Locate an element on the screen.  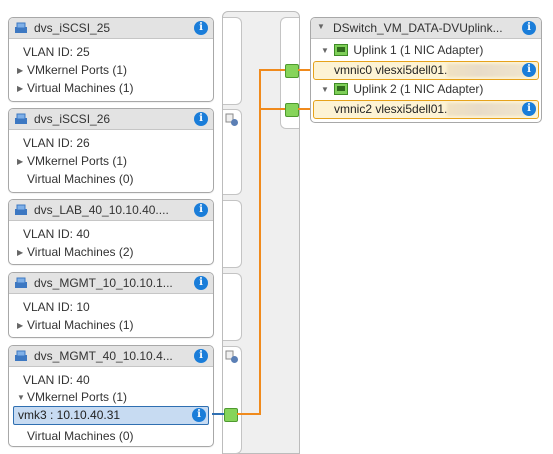
physical-nic-label: vmnic0 vlesxi5dell01. is located at coordinates (391, 70).